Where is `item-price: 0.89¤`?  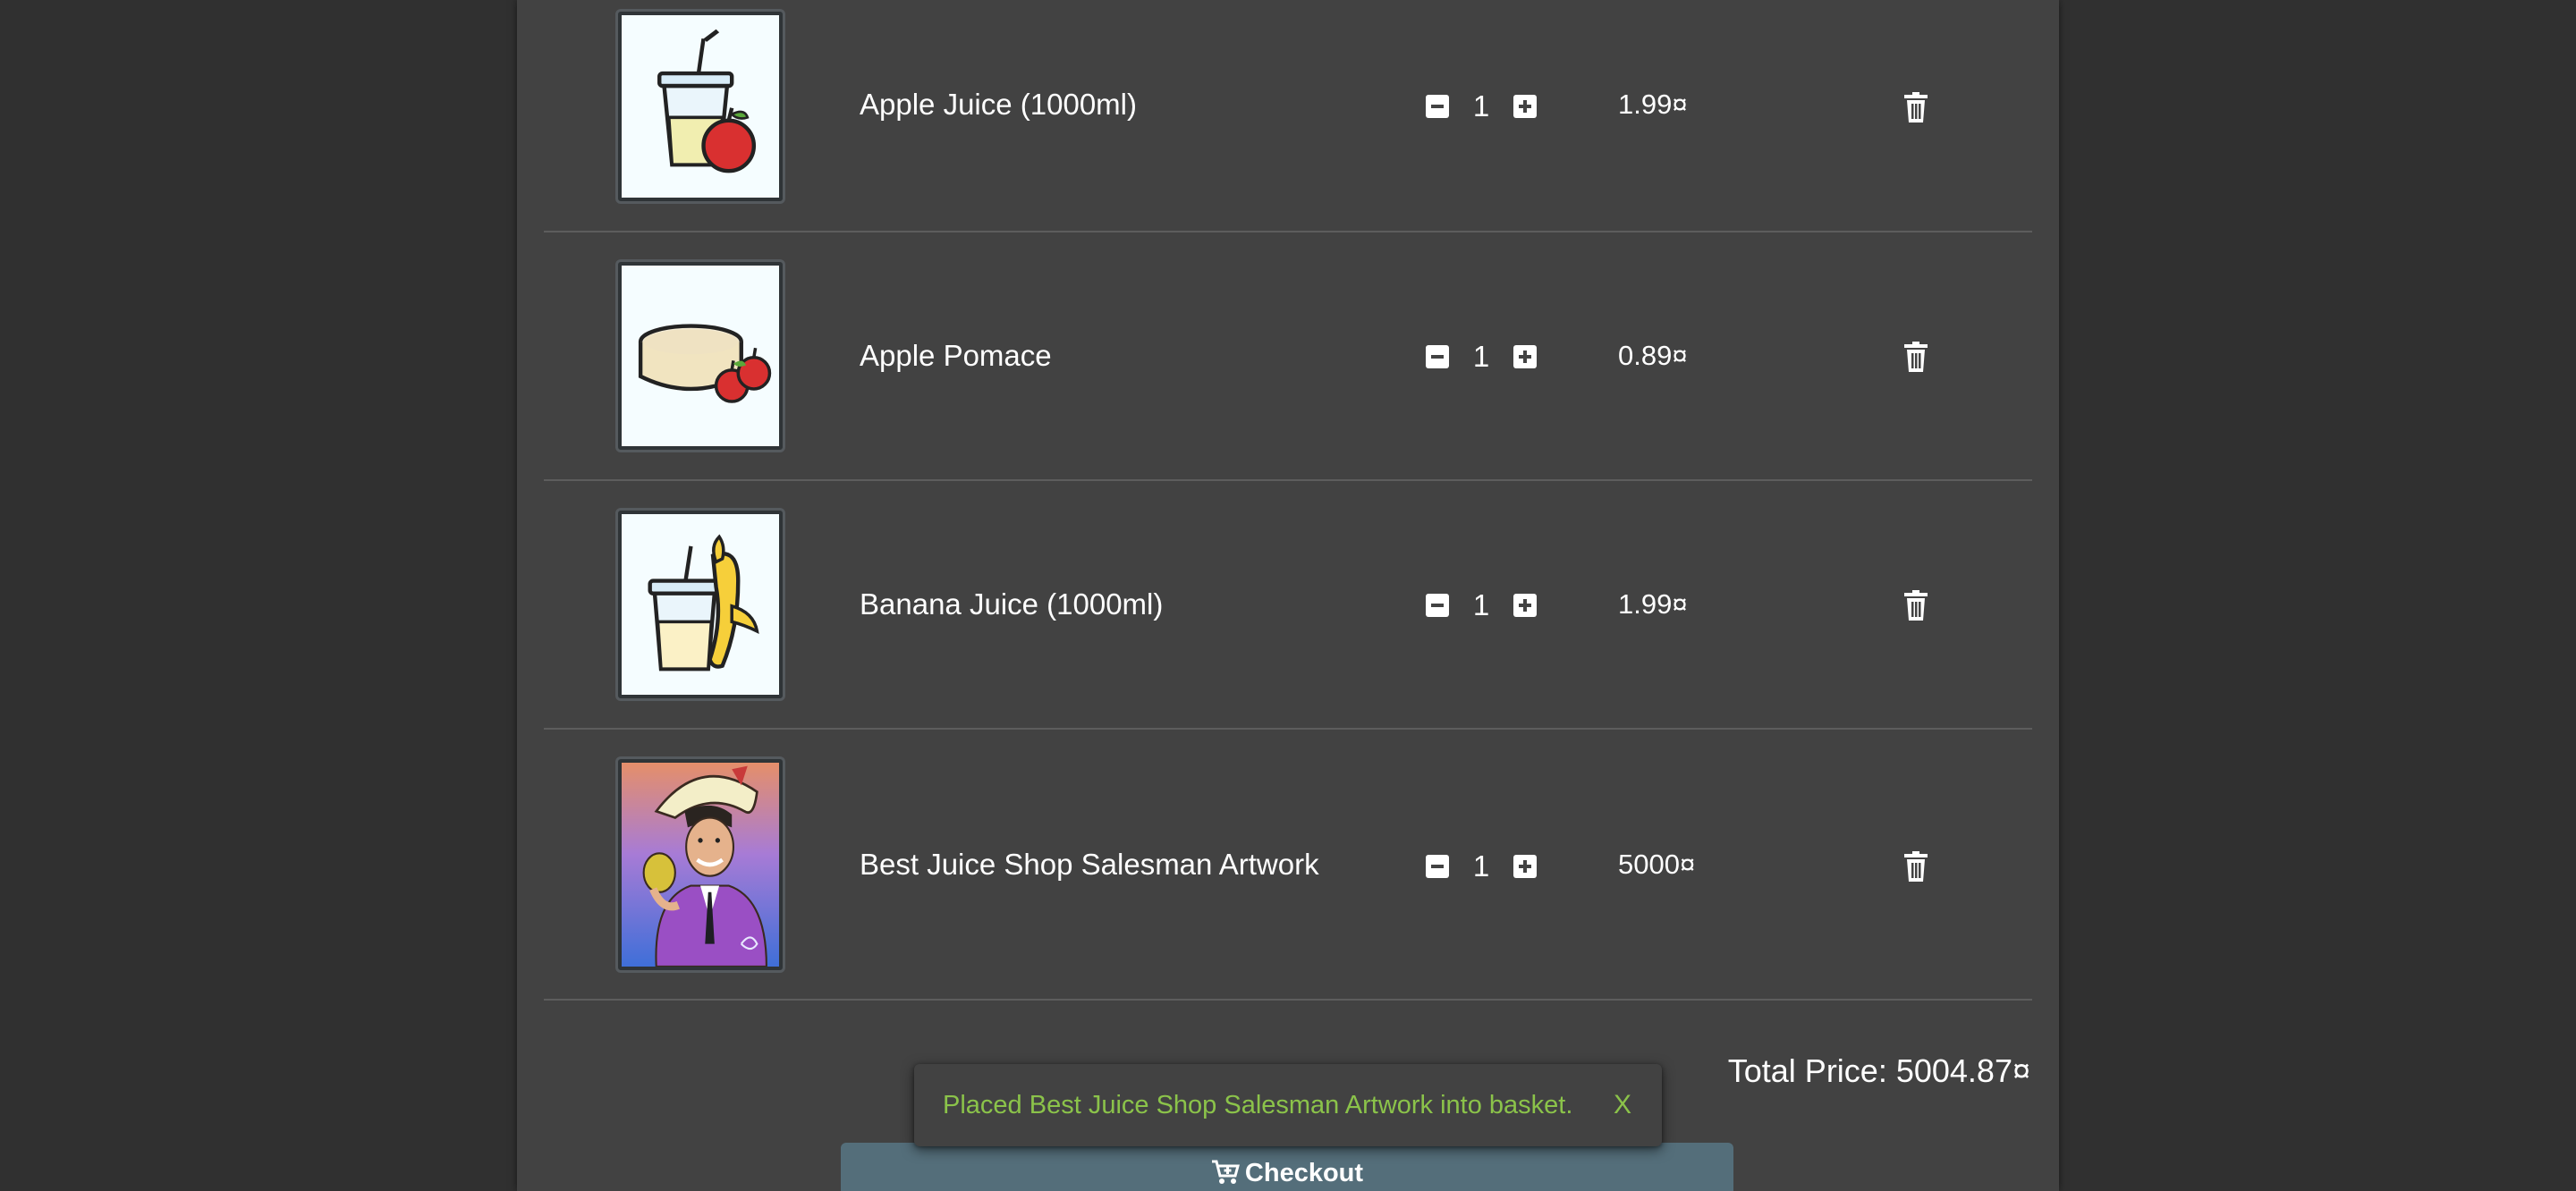 item-price: 0.89¤ is located at coordinates (1653, 355).